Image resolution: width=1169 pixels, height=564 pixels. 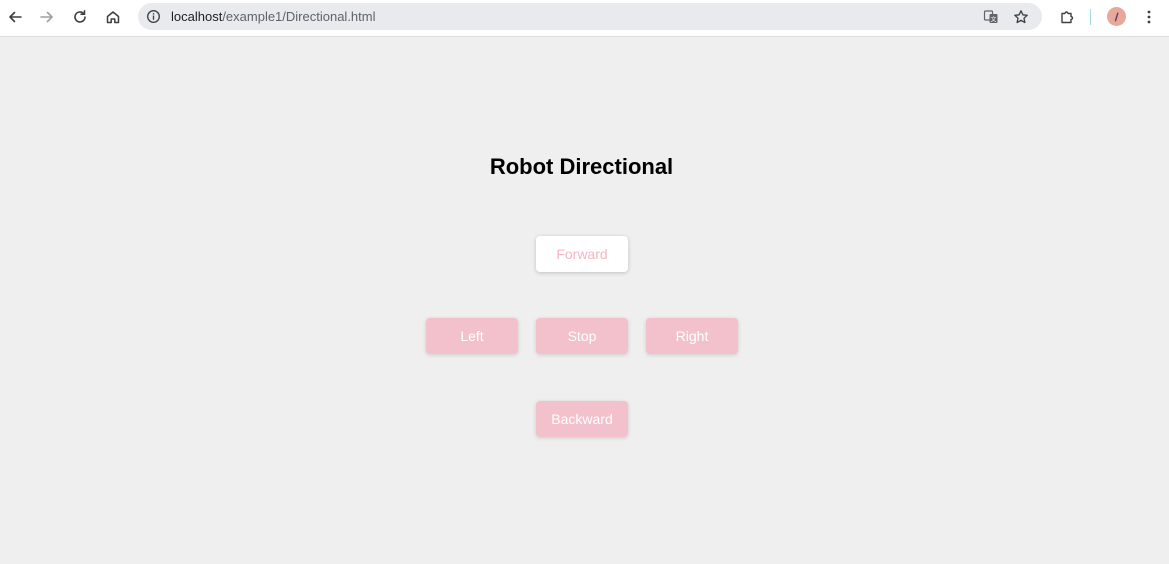 I want to click on info-icon, so click(x=153, y=16).